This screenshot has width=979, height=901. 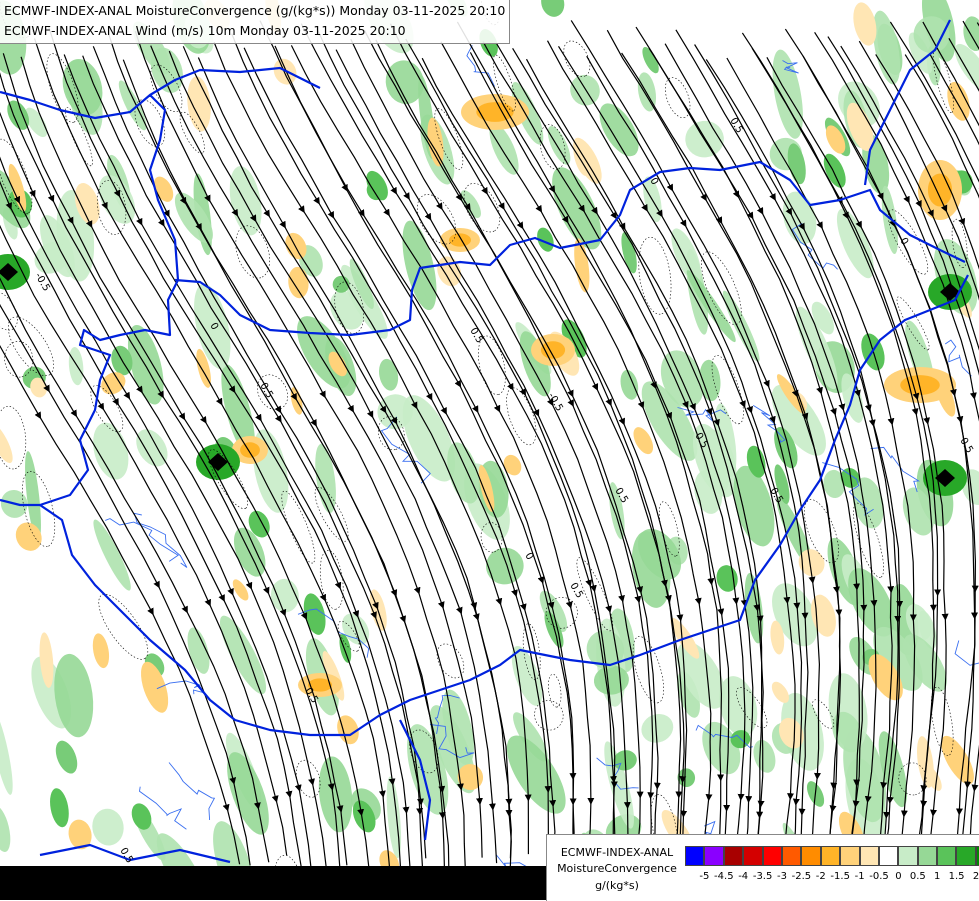 What do you see at coordinates (898, 876) in the screenshot?
I see `legend-tick: 0` at bounding box center [898, 876].